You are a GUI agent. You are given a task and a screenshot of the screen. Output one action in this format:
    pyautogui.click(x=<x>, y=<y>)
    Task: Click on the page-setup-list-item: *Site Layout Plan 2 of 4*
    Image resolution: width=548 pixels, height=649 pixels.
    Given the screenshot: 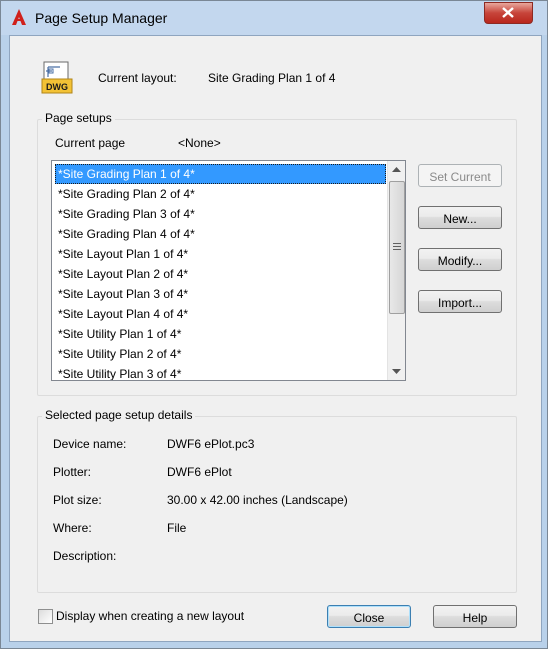 What is the action you would take?
    pyautogui.click(x=220, y=274)
    